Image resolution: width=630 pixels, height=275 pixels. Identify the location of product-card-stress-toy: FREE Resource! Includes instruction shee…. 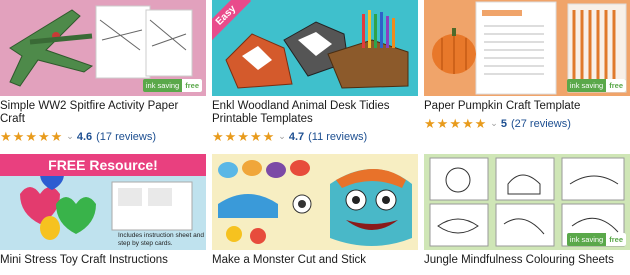
(103, 210).